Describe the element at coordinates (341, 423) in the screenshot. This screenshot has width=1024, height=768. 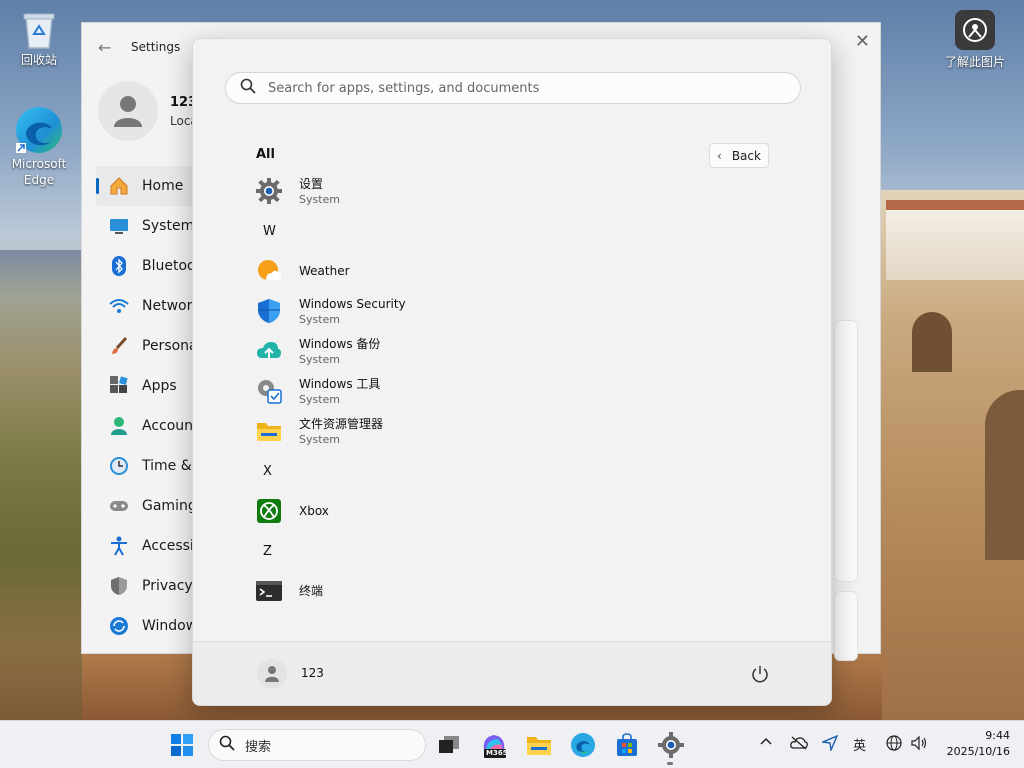
I see `app-name: 文件资源管理器` at that location.